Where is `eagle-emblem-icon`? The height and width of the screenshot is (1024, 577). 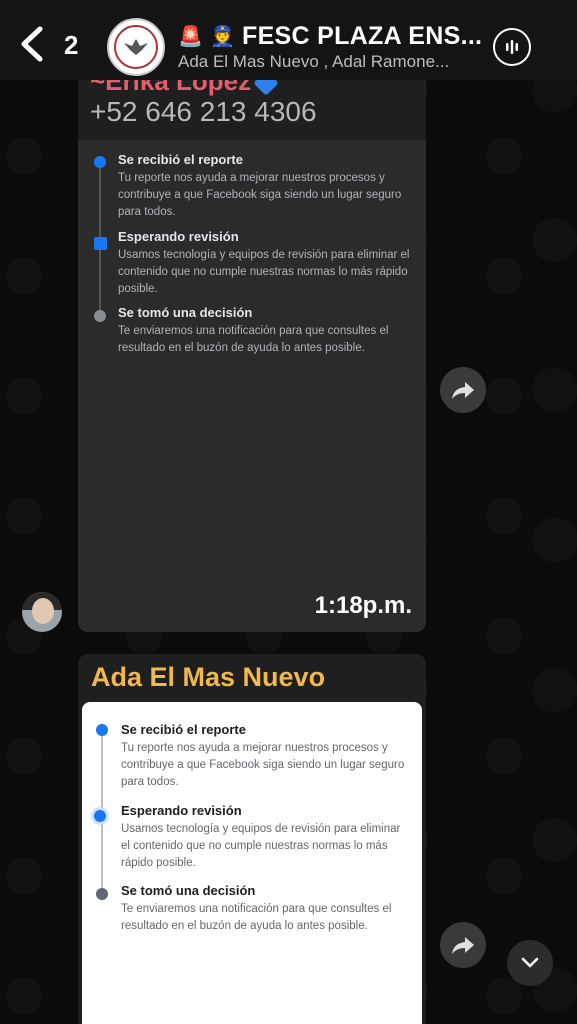
eagle-emblem-icon is located at coordinates (136, 47).